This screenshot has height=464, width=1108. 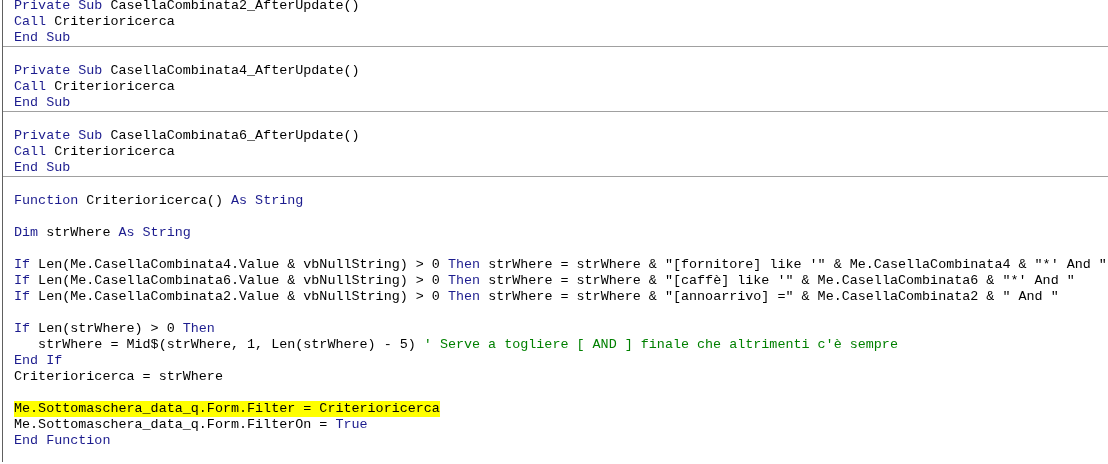 I want to click on code-line: End Function, so click(x=62, y=441).